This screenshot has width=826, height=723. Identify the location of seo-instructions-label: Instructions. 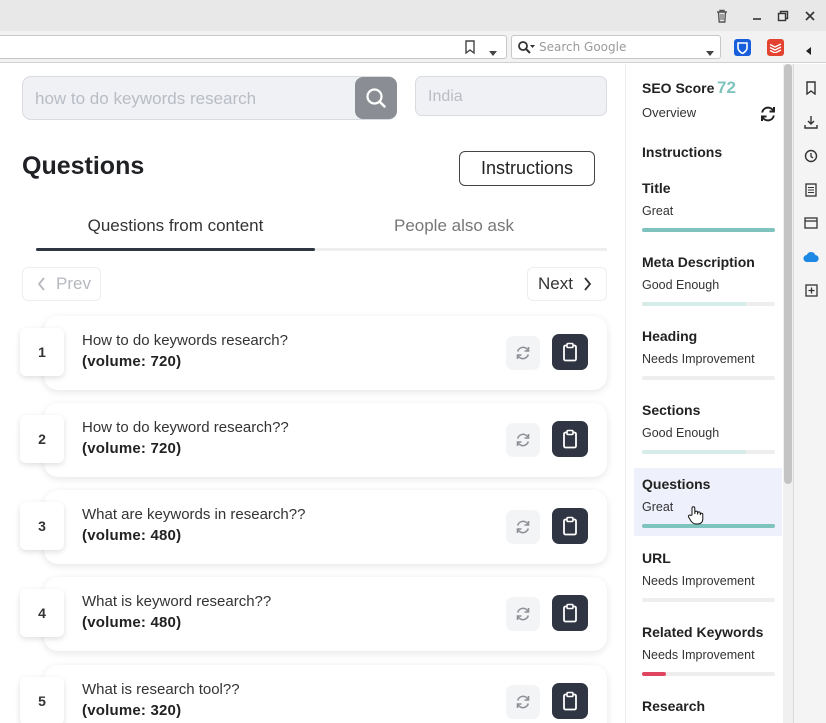
(682, 152).